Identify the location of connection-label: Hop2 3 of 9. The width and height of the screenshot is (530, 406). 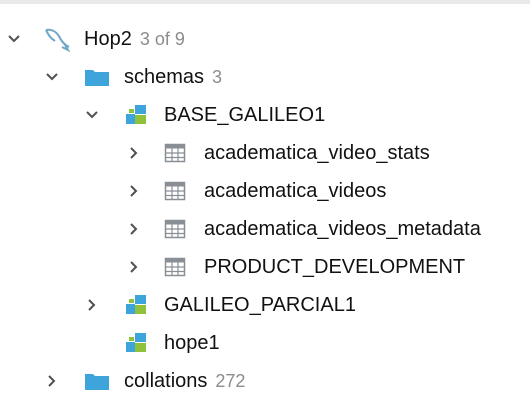
(134, 39).